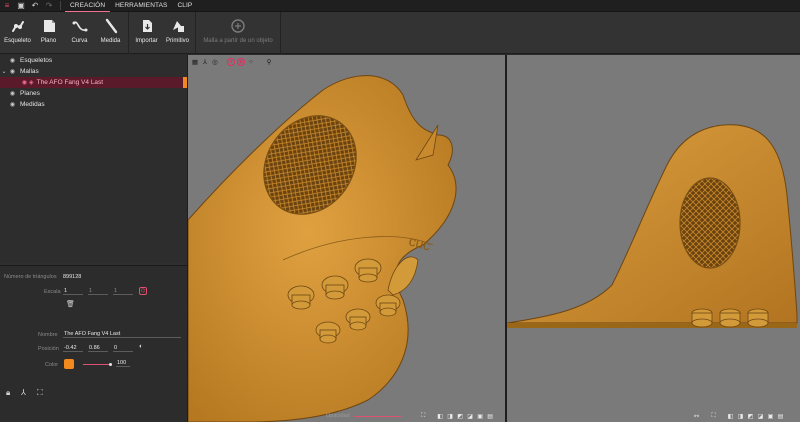 The width and height of the screenshot is (800, 422). Describe the element at coordinates (98, 348) in the screenshot. I see `position-y-field: 0.86` at that location.